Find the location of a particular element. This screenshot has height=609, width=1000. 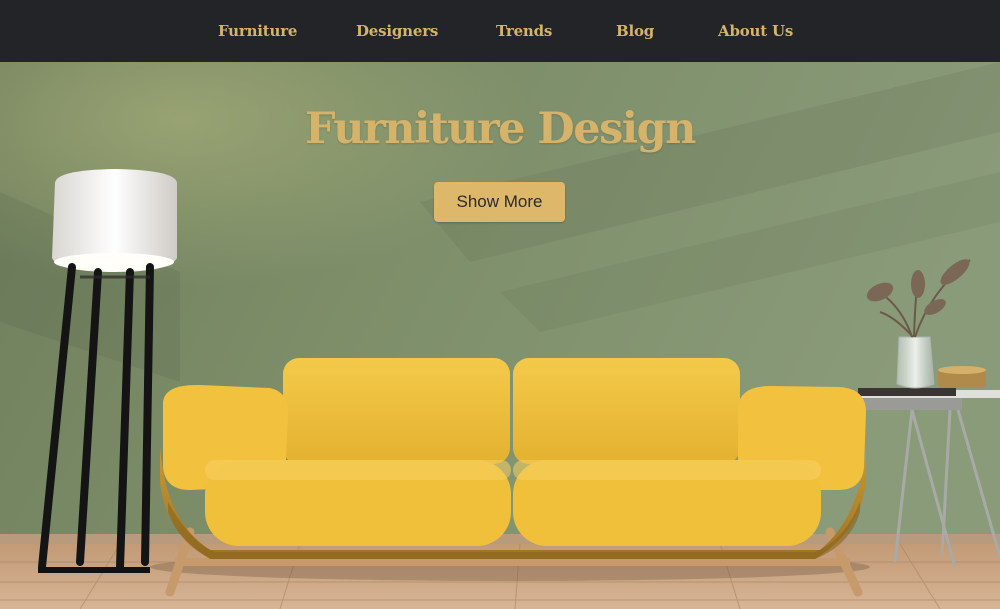

nav-link-blog: Blog is located at coordinates (635, 31).